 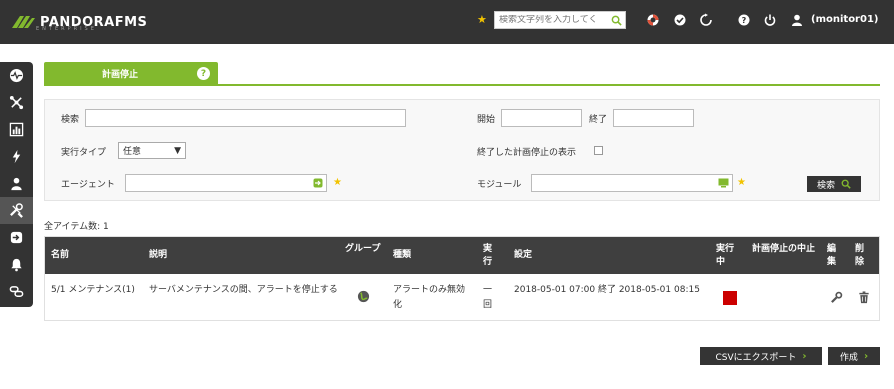 What do you see at coordinates (84, 153) in the screenshot?
I see `type-label: 実行タイプ` at bounding box center [84, 153].